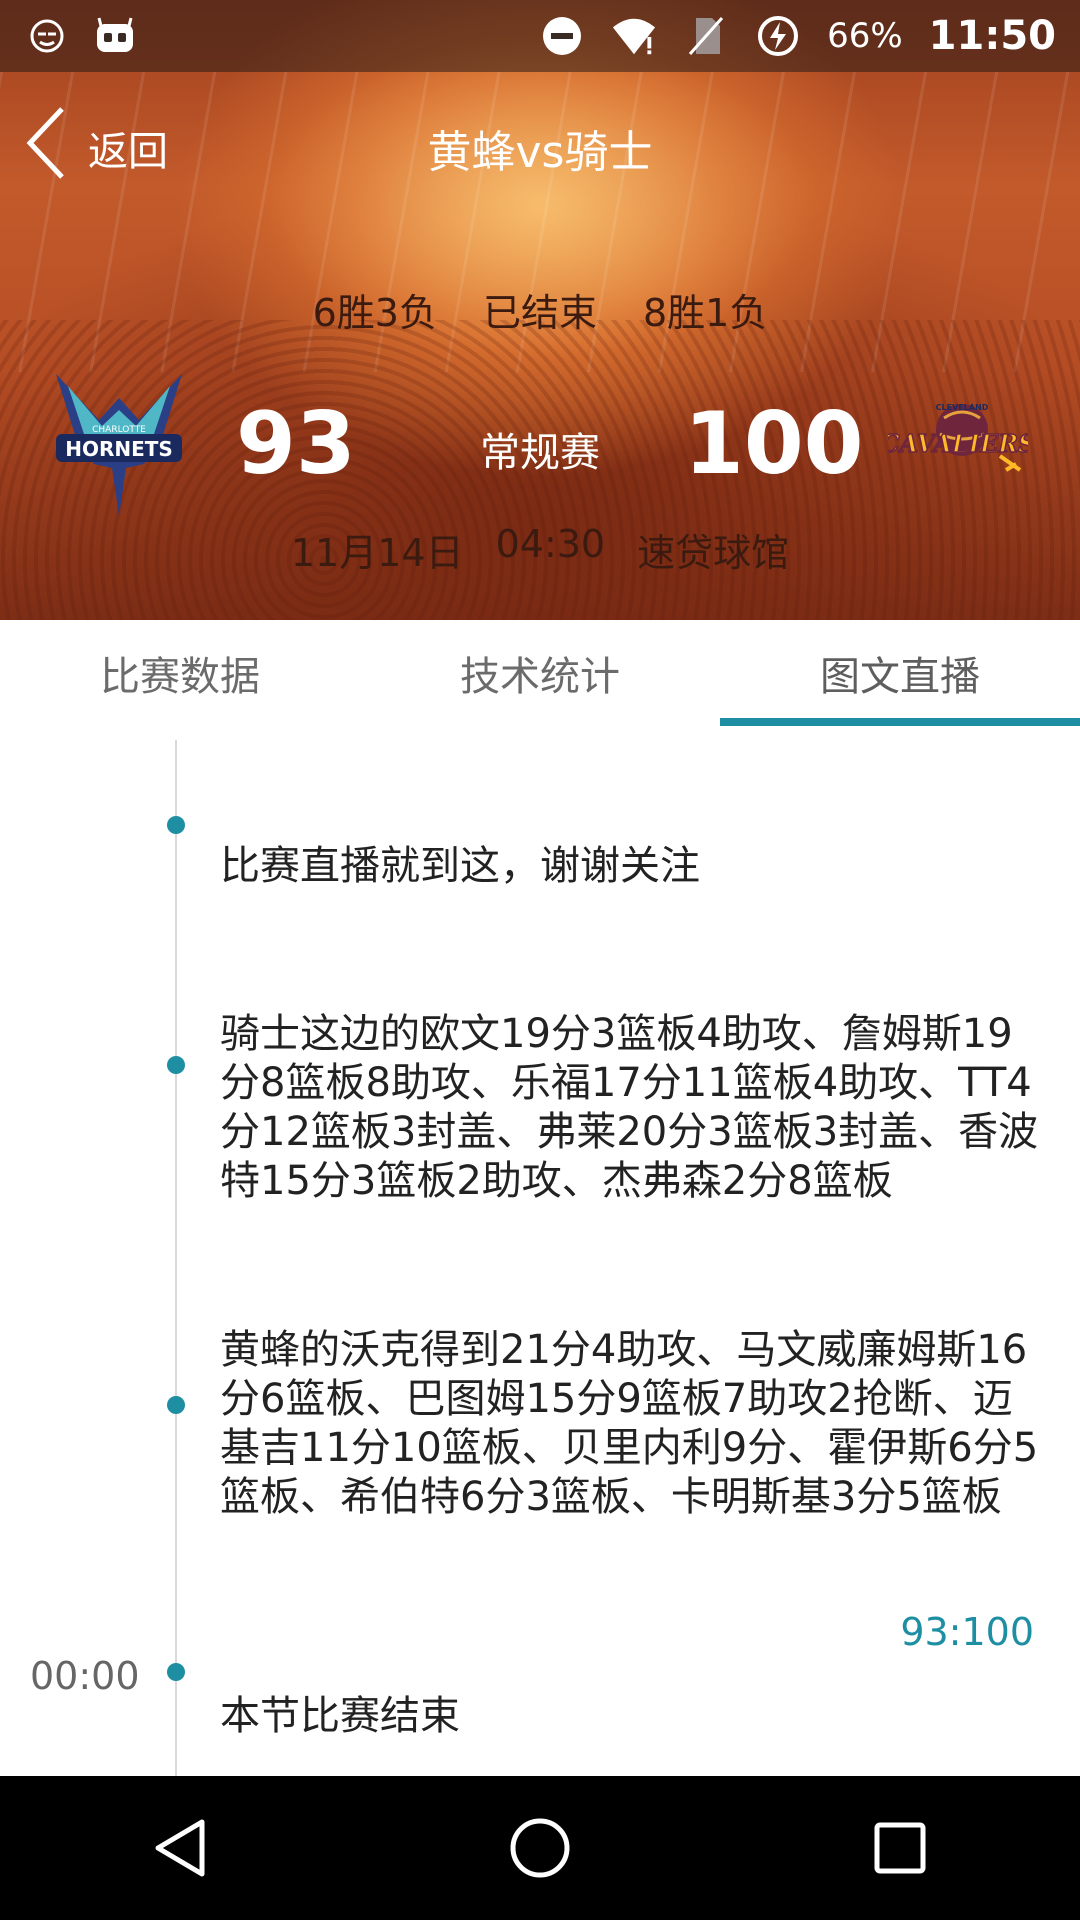 The height and width of the screenshot is (1920, 1080). I want to click on chevron-left-icon, so click(46, 148).